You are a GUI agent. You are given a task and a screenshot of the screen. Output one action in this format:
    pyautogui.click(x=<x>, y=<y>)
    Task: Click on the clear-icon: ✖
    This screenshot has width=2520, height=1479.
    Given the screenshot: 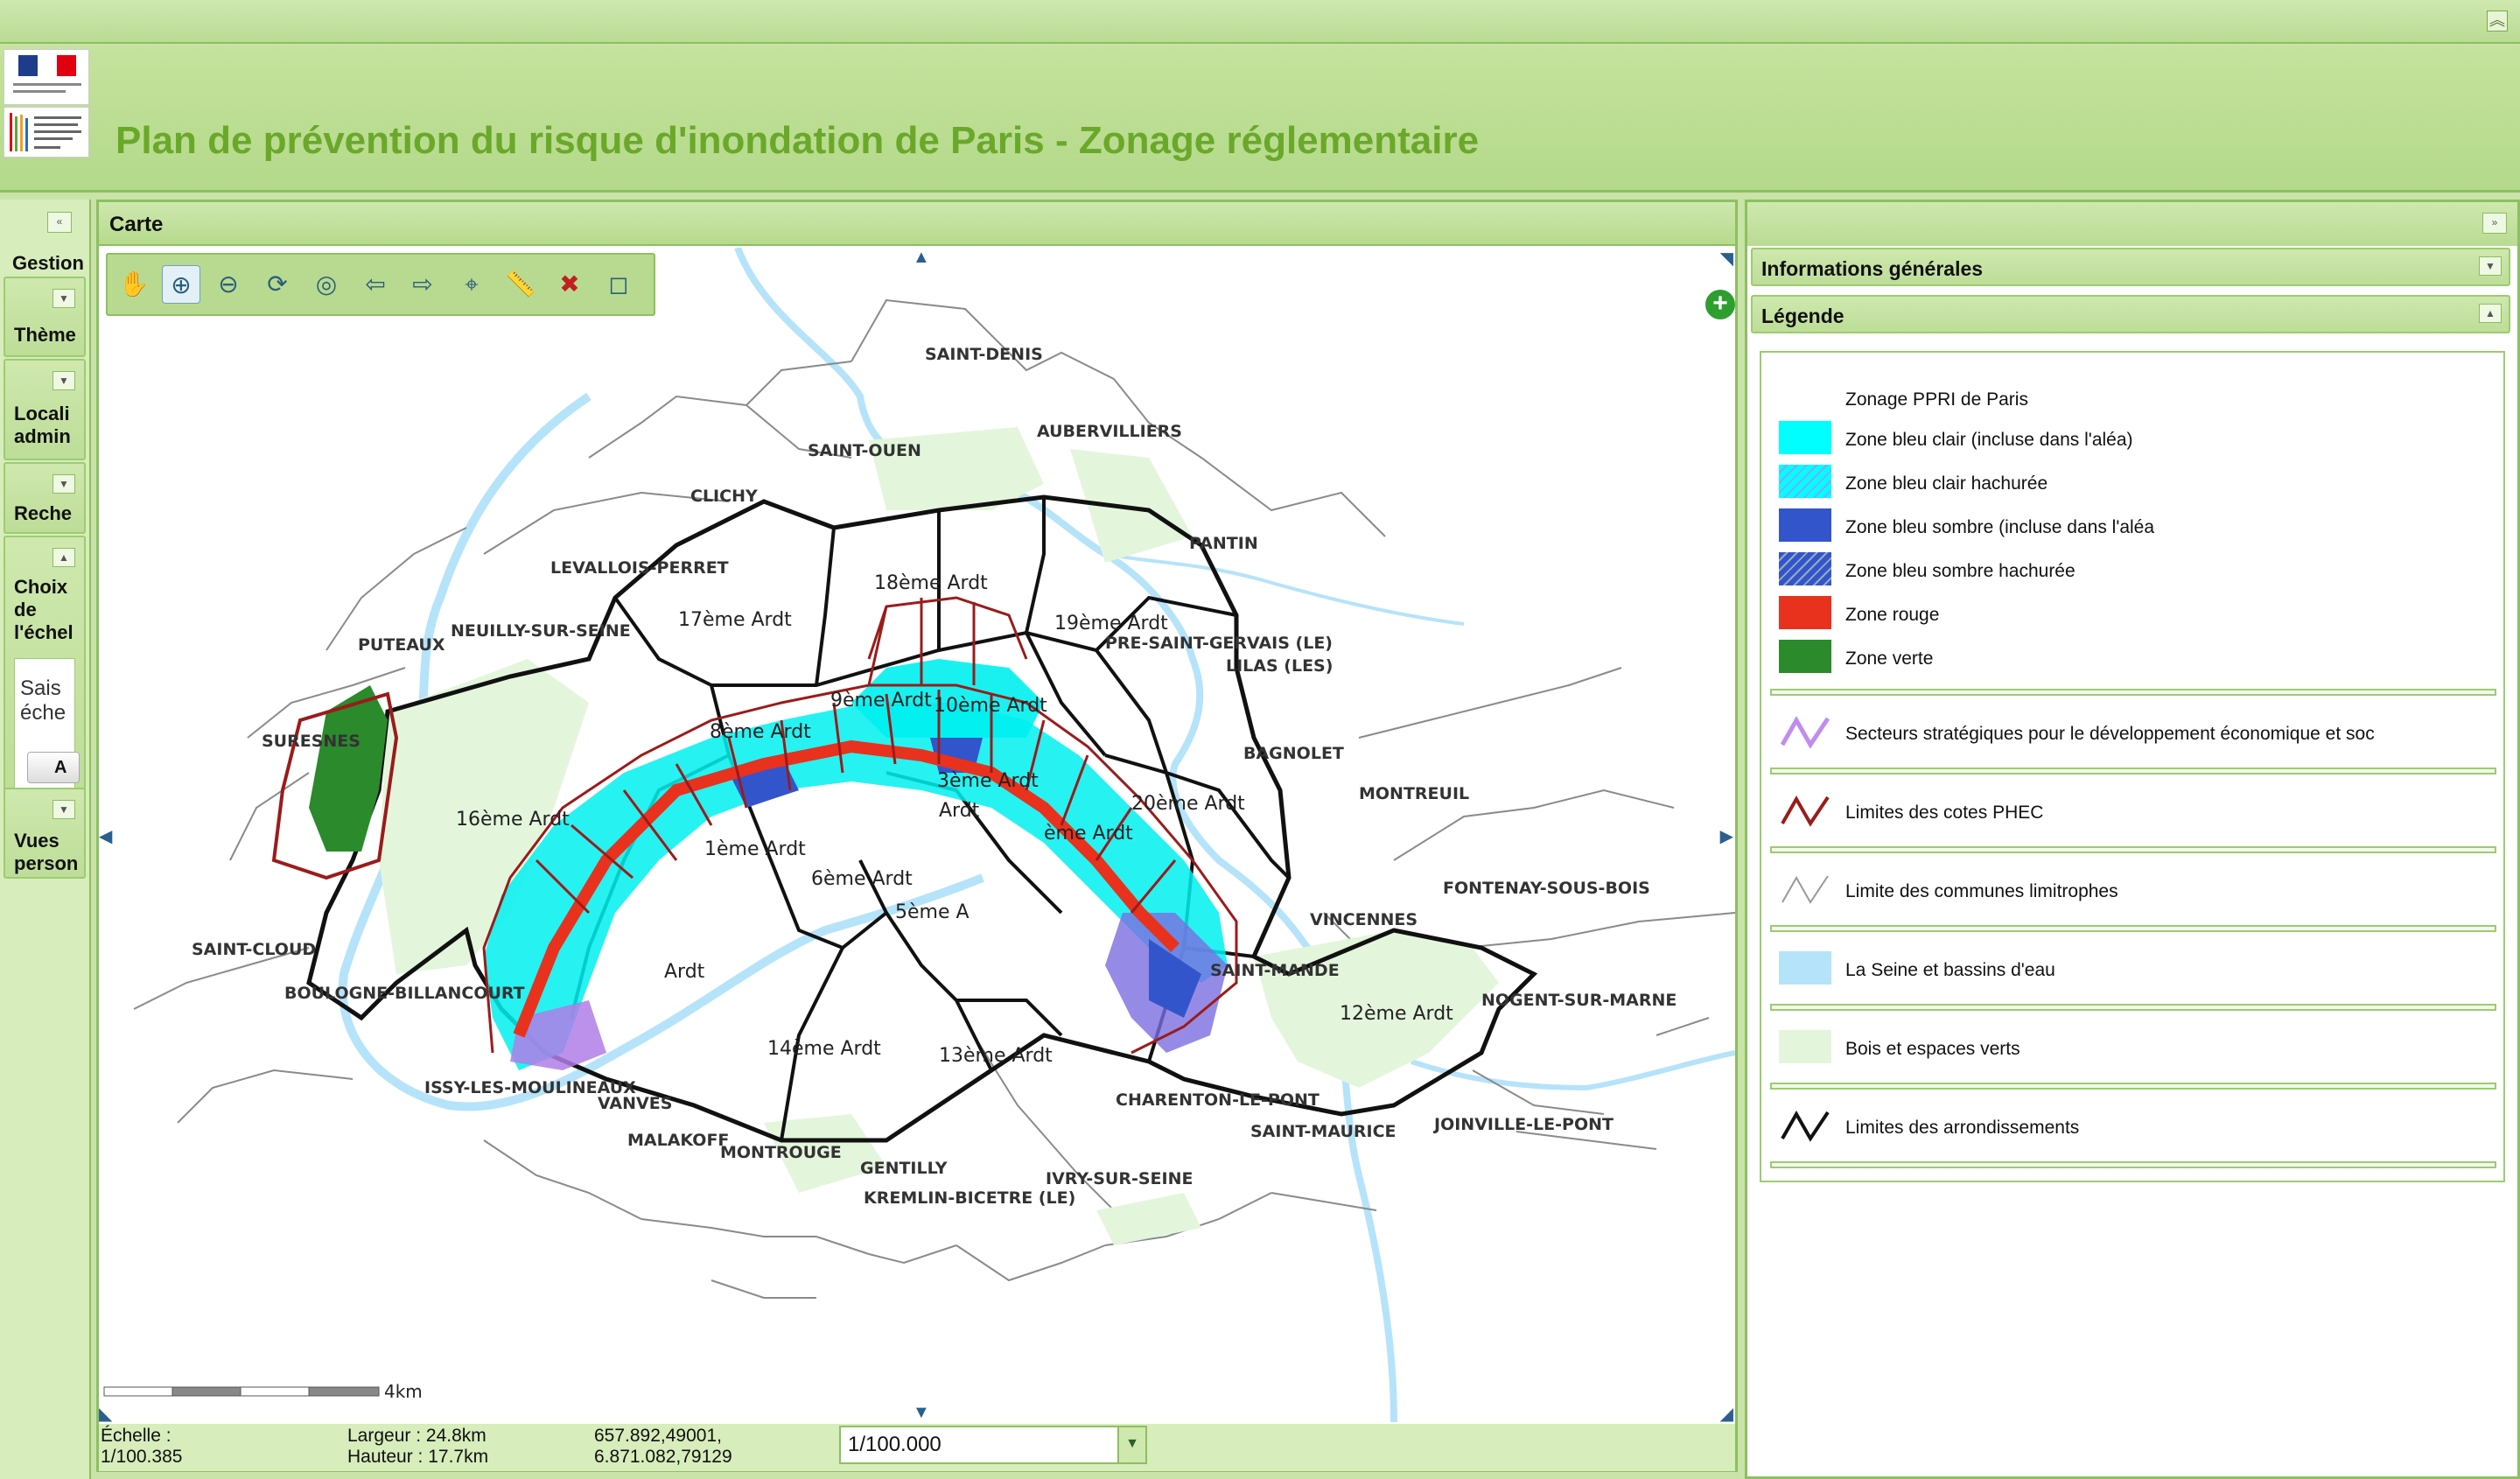 What is the action you would take?
    pyautogui.click(x=569, y=284)
    